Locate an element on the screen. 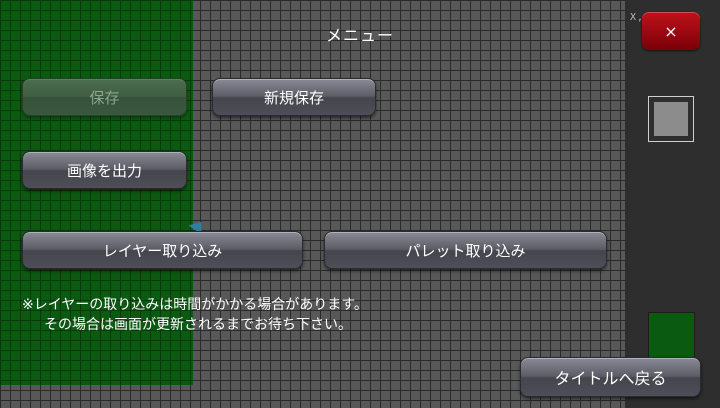 This screenshot has height=408, width=720. menu-title: メニュー is located at coordinates (359, 35).